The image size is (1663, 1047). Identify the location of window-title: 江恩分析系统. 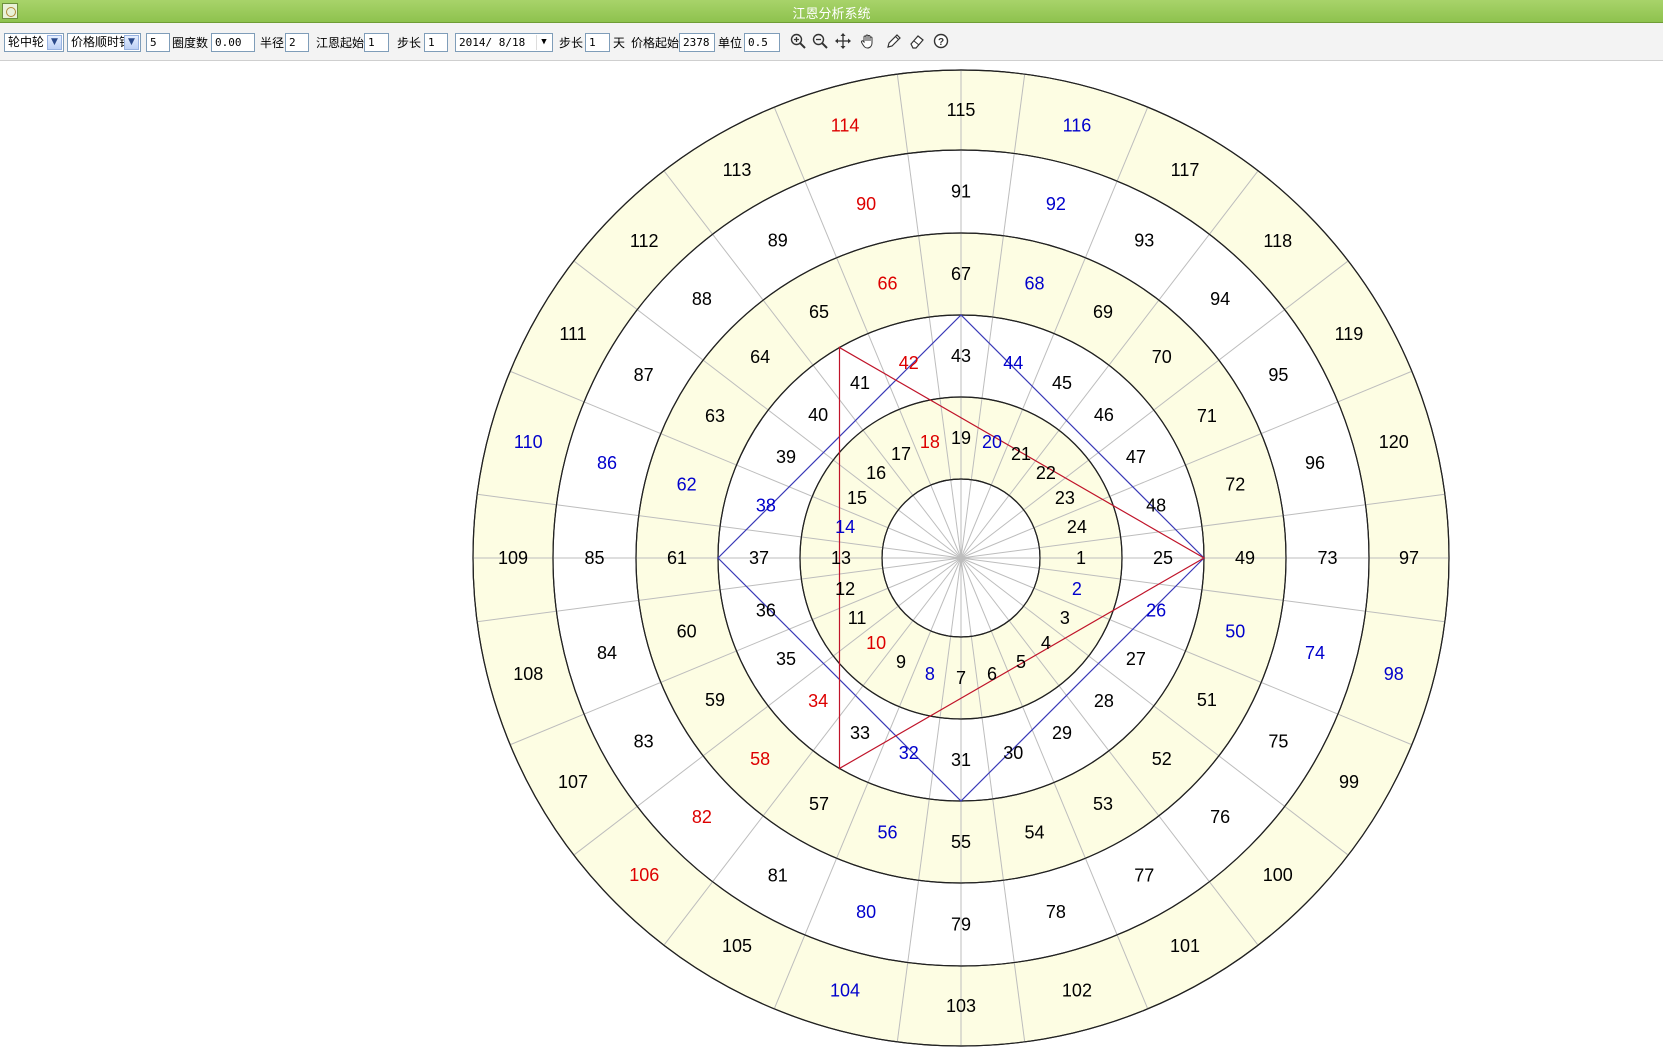
(831, 14).